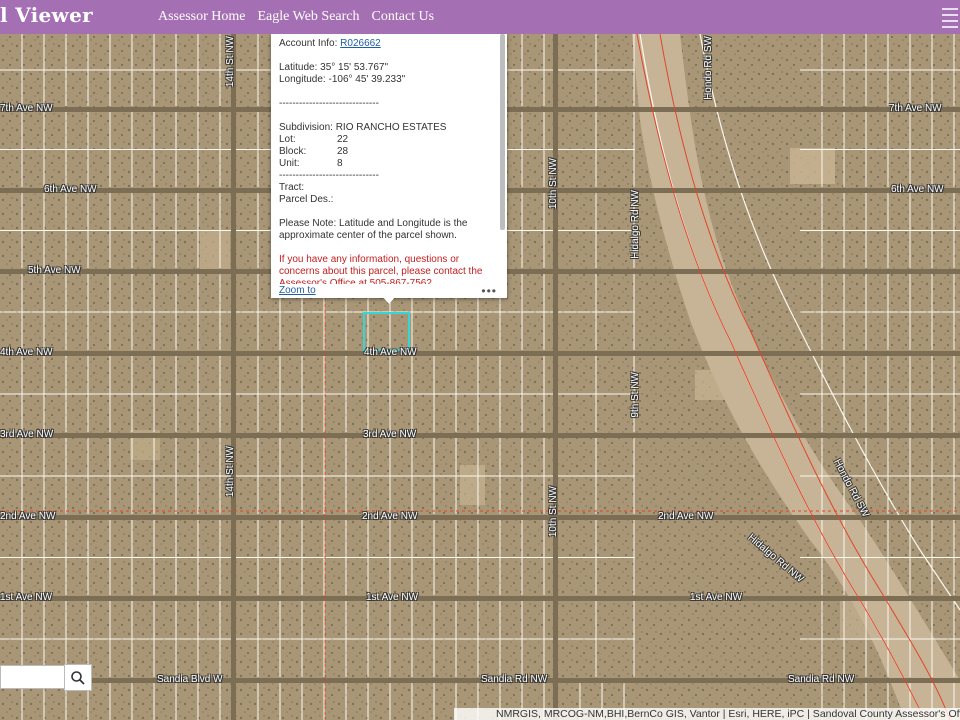 This screenshot has height=720, width=960. What do you see at coordinates (293, 151) in the screenshot?
I see `block-label: Block:` at bounding box center [293, 151].